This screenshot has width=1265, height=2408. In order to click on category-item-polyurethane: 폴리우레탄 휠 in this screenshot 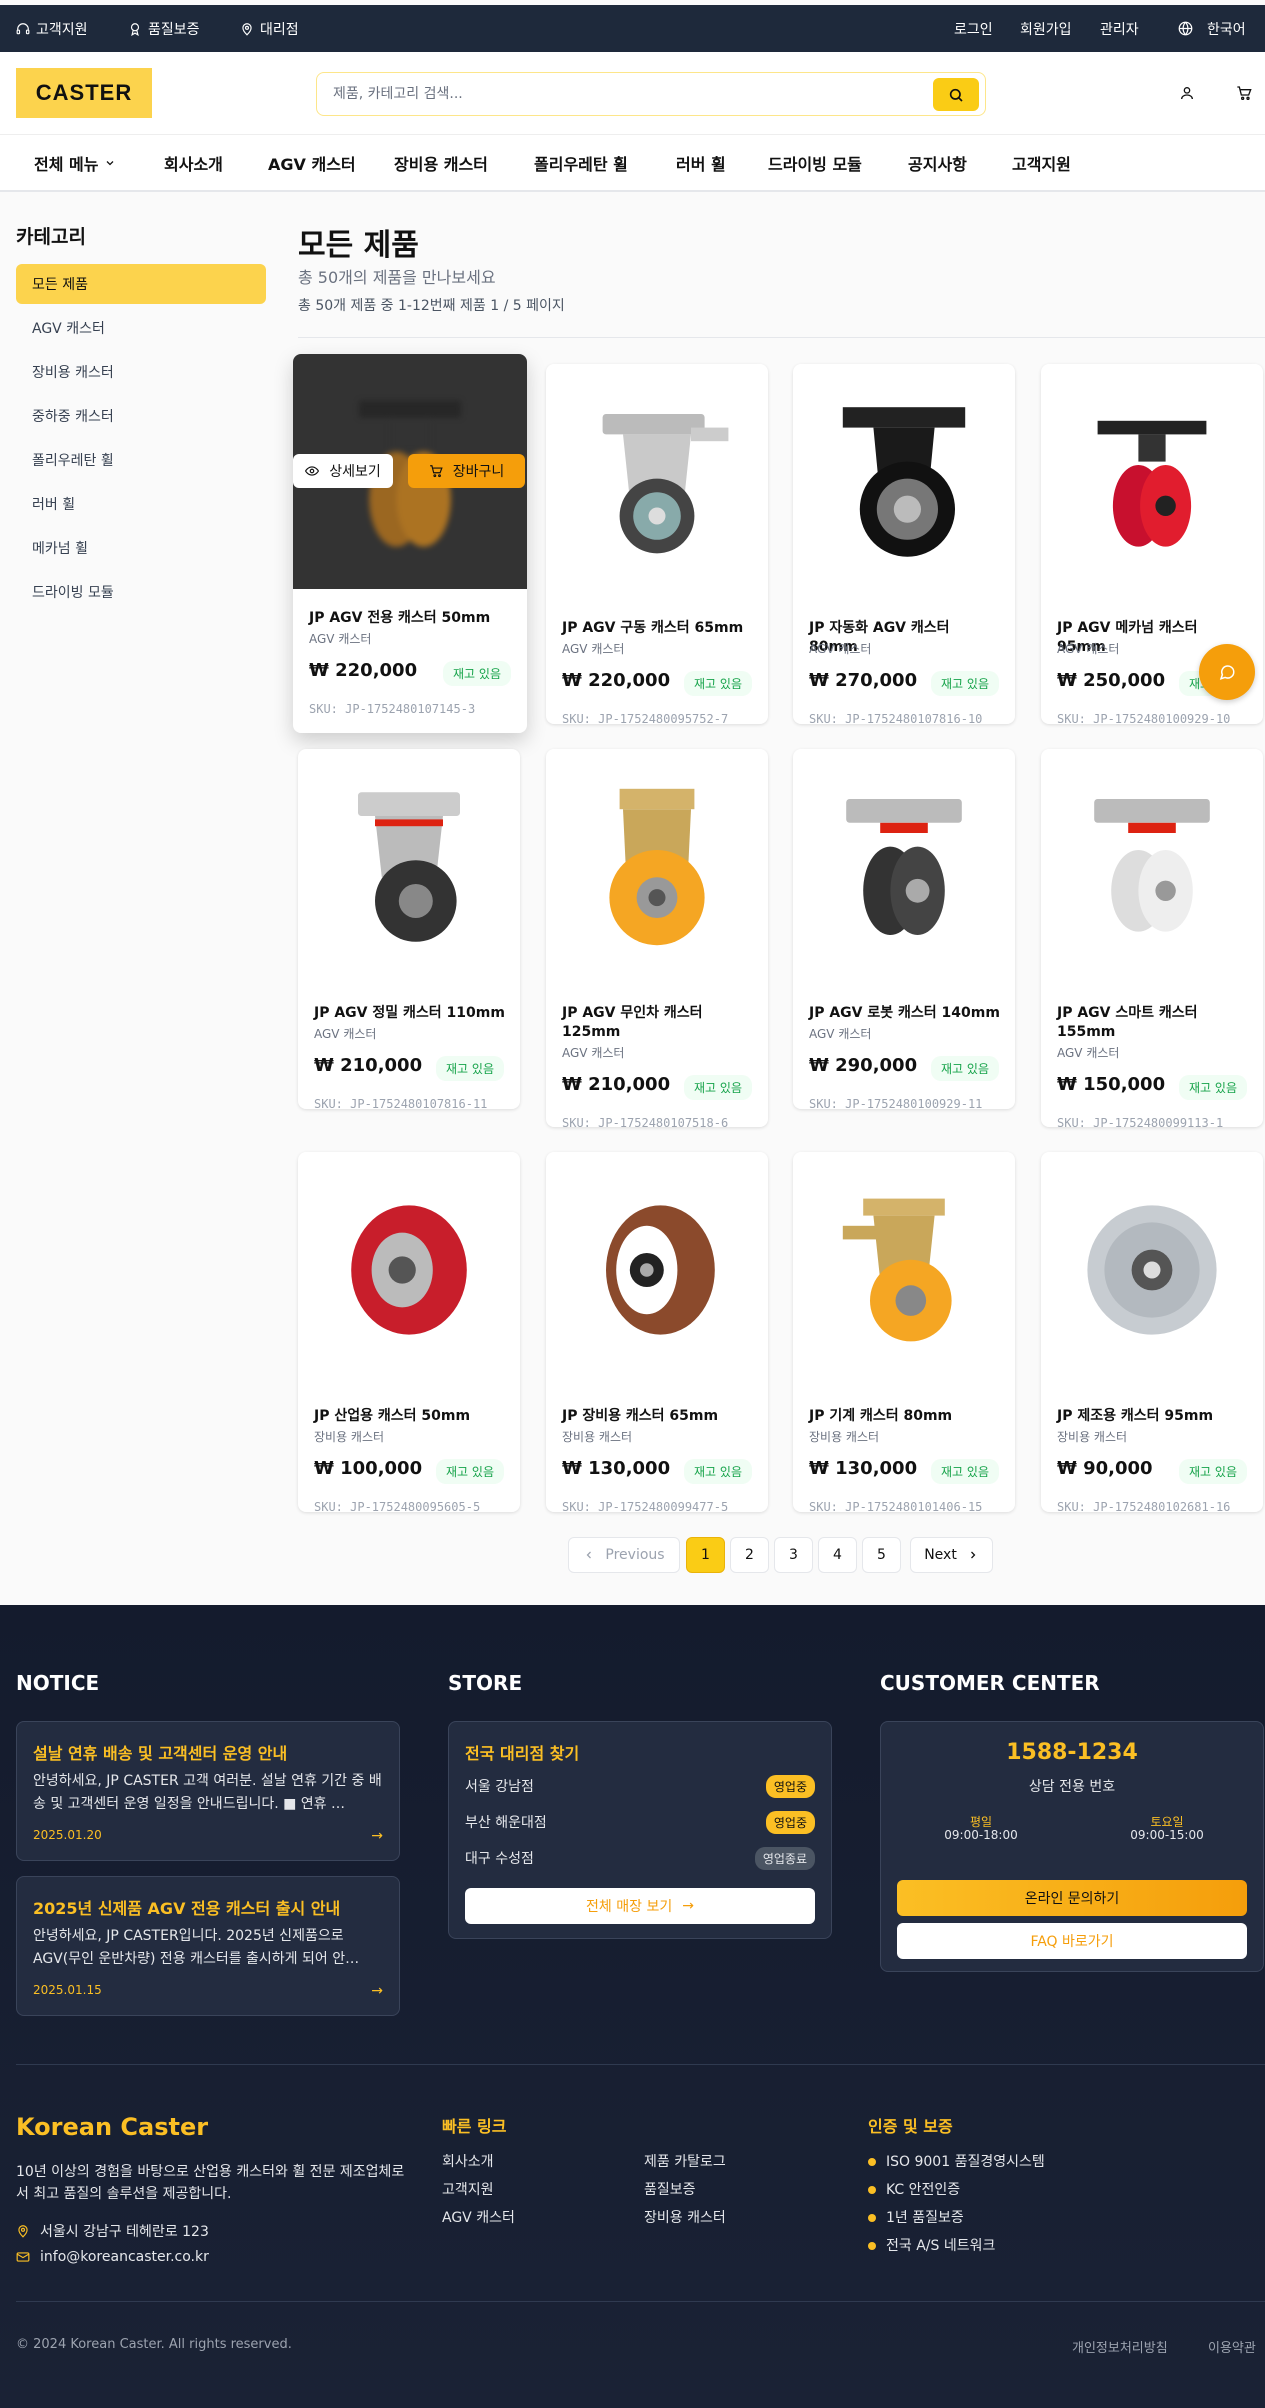, I will do `click(141, 460)`.